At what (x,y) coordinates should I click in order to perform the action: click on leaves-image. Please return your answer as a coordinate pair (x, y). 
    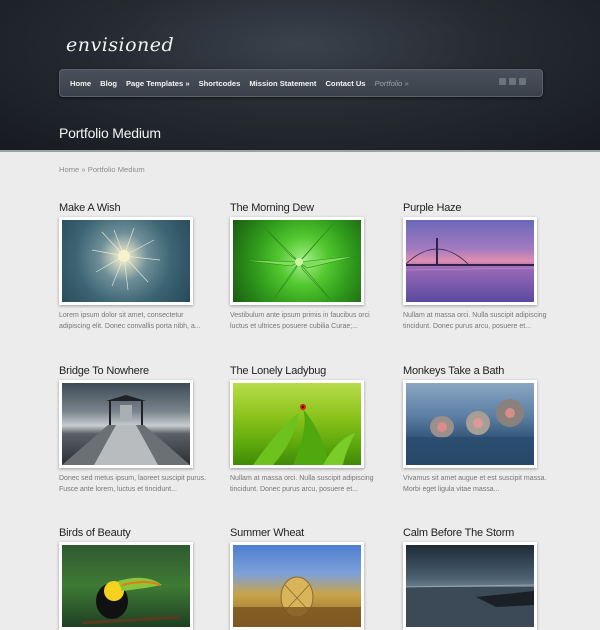
    Looking at the image, I should click on (297, 261).